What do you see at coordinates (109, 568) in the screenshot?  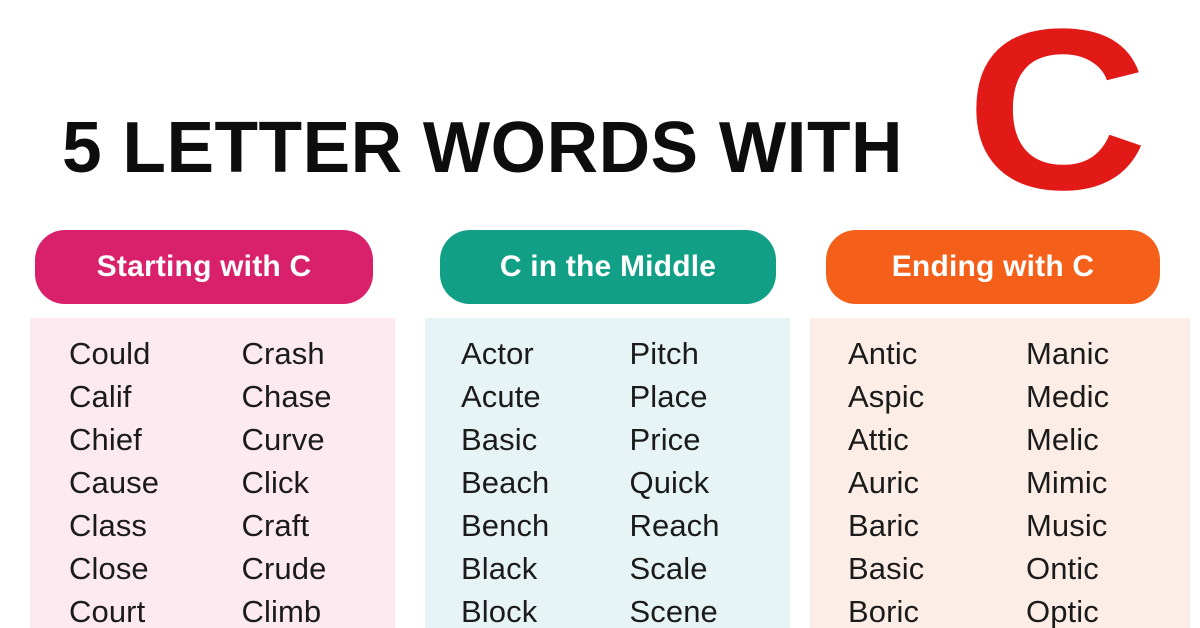 I see `word-item: Close` at bounding box center [109, 568].